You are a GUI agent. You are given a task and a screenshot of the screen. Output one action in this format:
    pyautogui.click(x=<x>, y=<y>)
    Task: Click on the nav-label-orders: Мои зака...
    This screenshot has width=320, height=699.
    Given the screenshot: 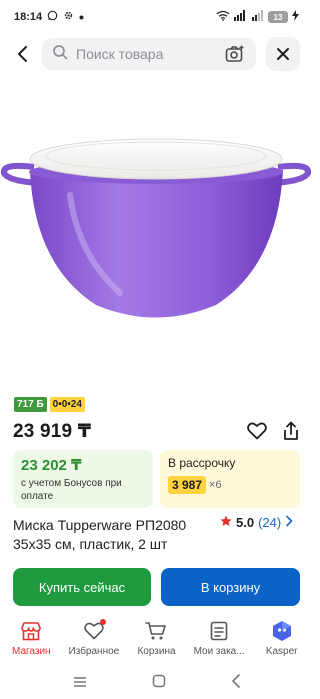 What is the action you would take?
    pyautogui.click(x=219, y=651)
    